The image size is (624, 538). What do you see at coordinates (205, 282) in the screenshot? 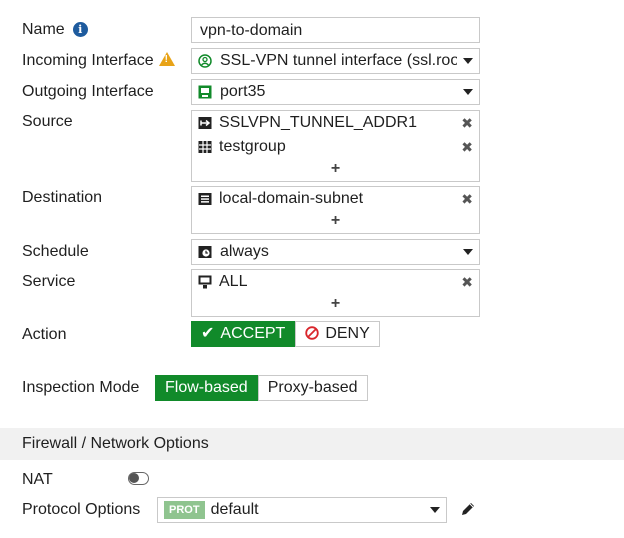
I see `service-icon` at bounding box center [205, 282].